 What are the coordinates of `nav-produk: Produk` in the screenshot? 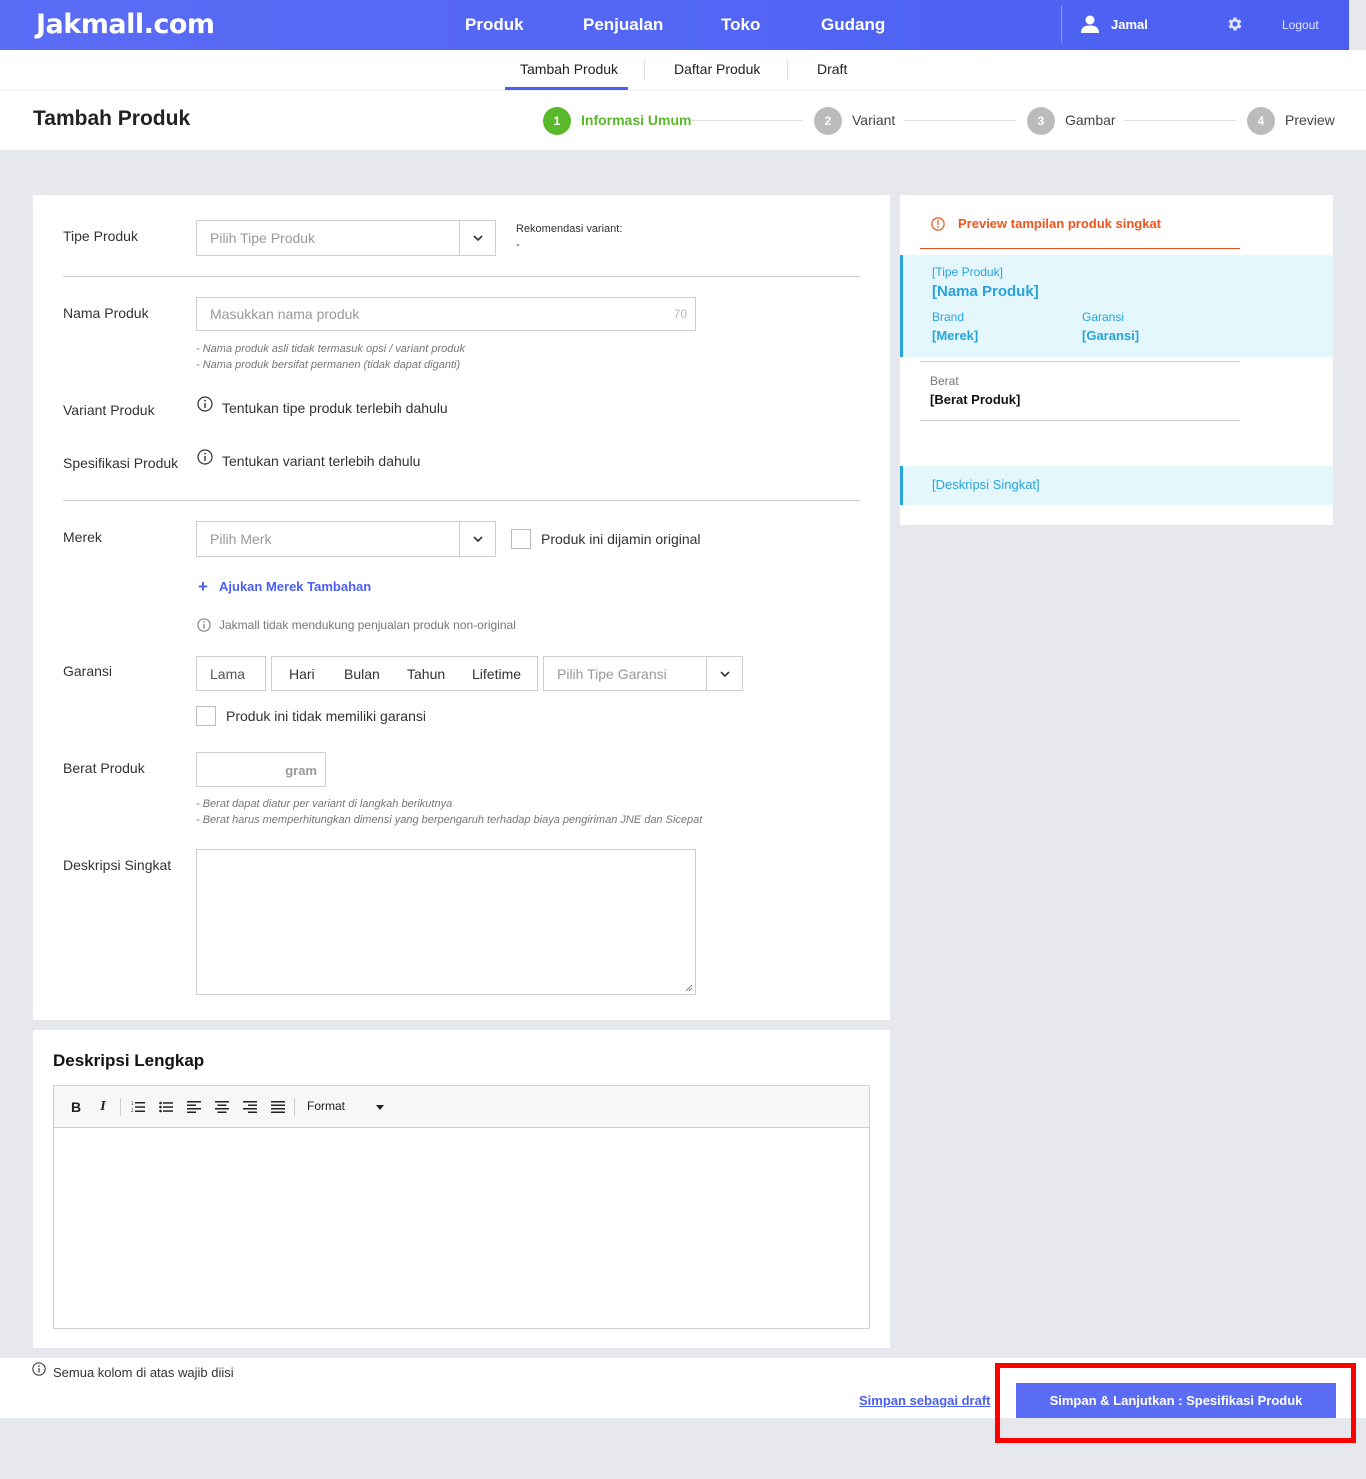 It's located at (494, 25).